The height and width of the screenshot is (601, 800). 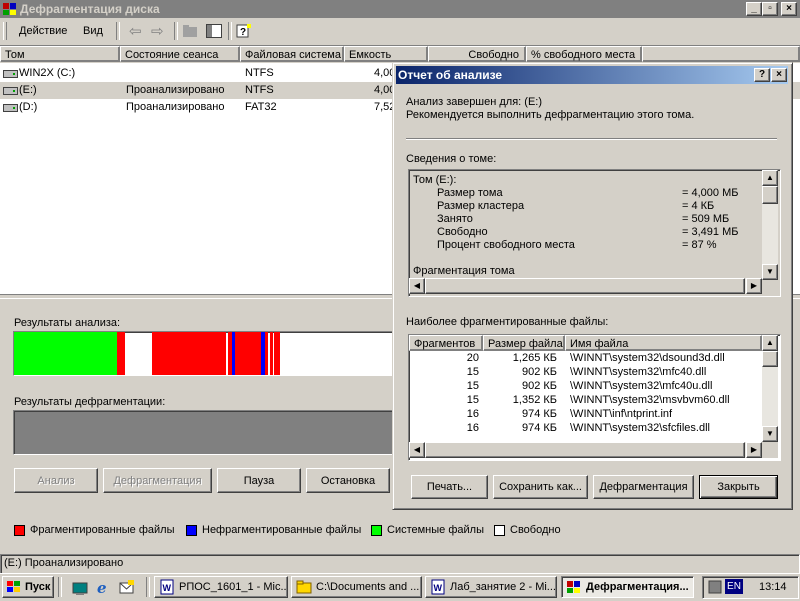 I want to click on pause-button: Пауза, so click(x=259, y=480).